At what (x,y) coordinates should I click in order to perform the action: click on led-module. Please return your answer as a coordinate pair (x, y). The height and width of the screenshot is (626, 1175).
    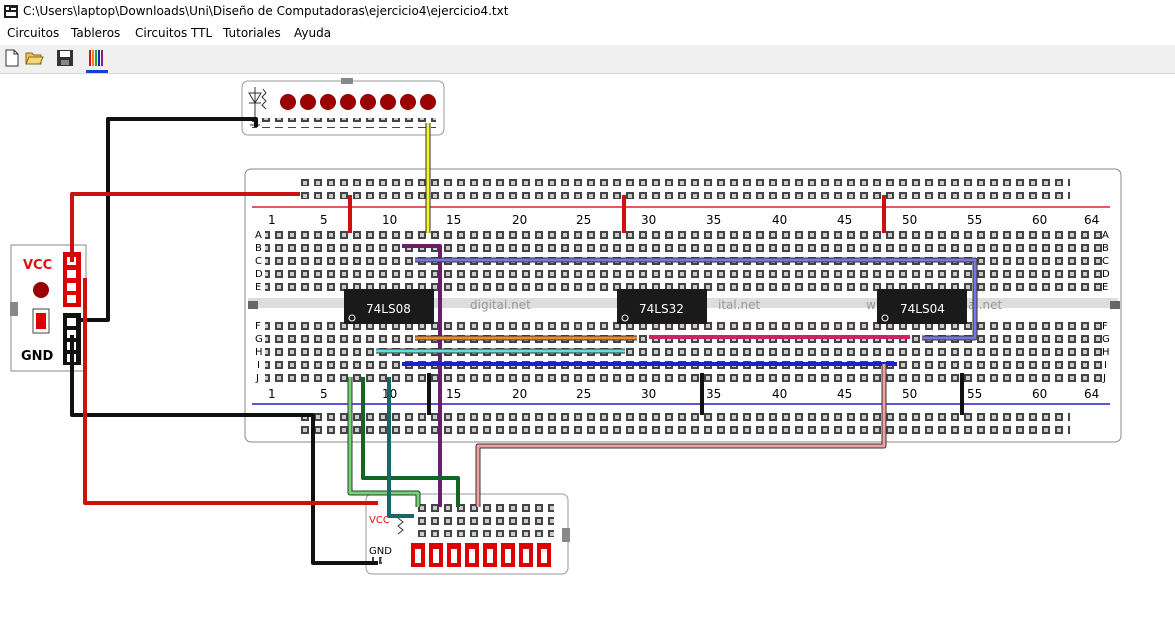
    Looking at the image, I should click on (343, 107).